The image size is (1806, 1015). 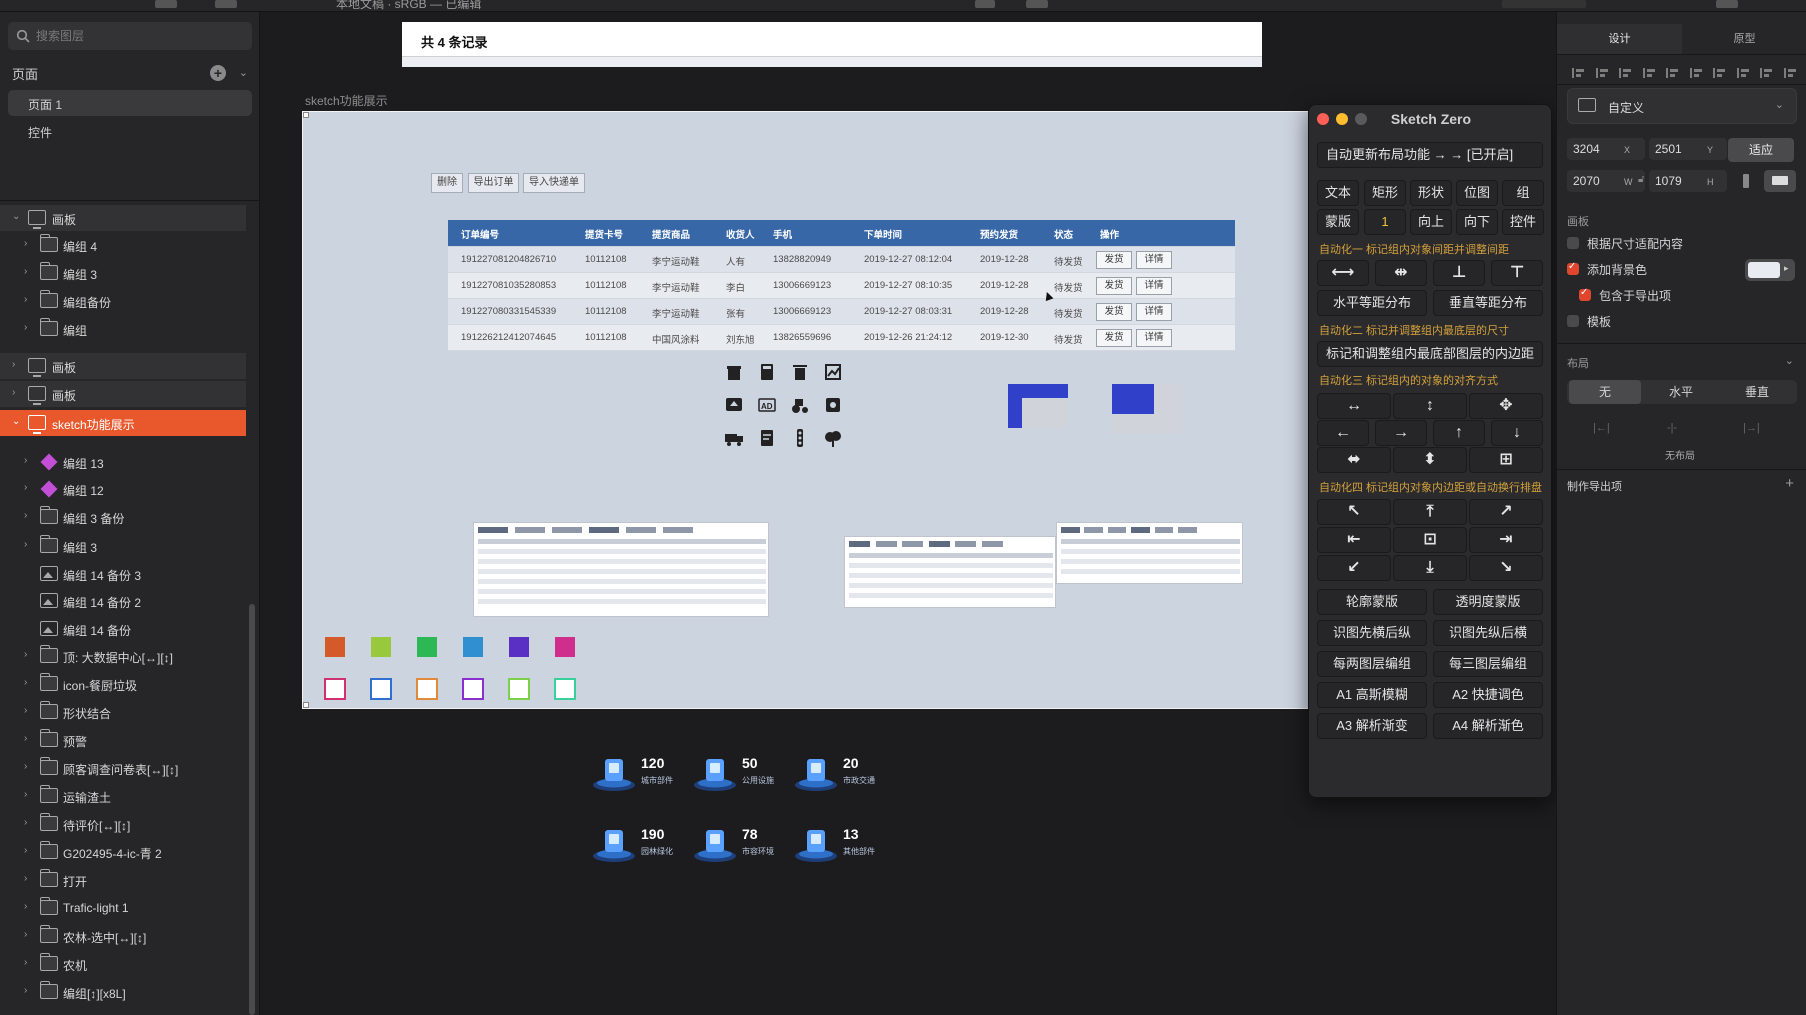 What do you see at coordinates (1506, 460) in the screenshot?
I see `fill-all-icon: ⊞` at bounding box center [1506, 460].